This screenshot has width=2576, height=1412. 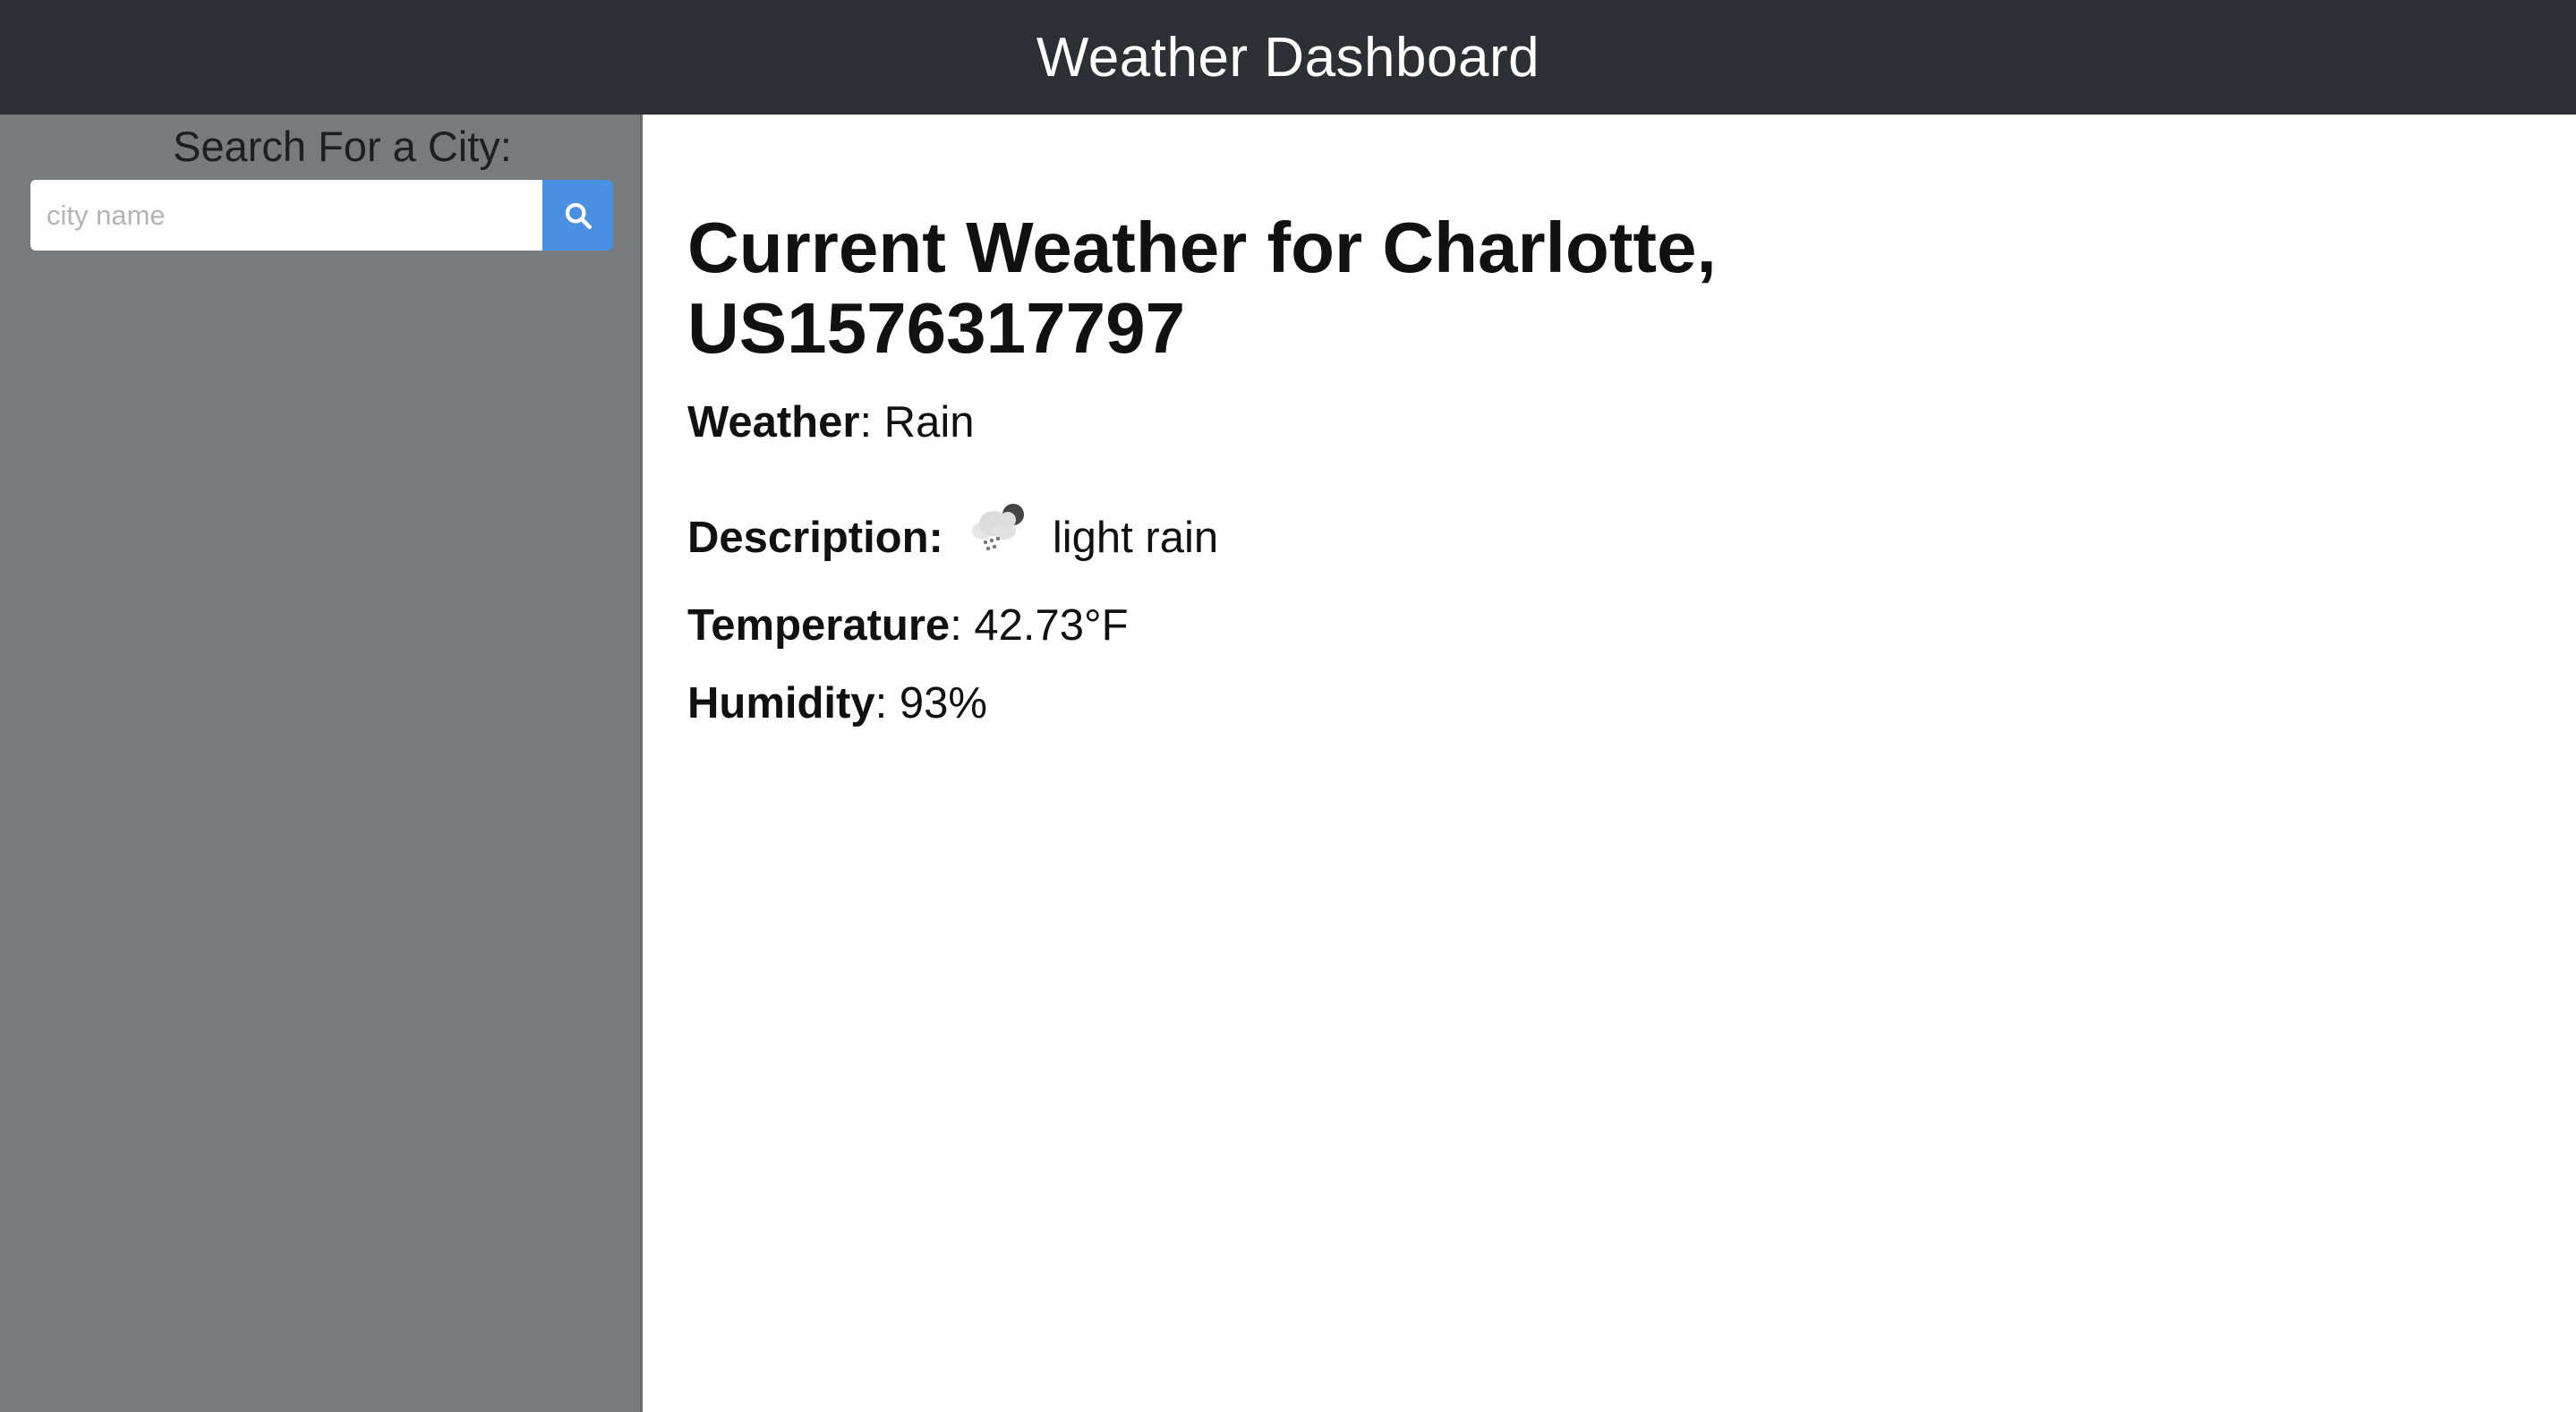 What do you see at coordinates (781, 703) in the screenshot?
I see `humidity-label: Humidity` at bounding box center [781, 703].